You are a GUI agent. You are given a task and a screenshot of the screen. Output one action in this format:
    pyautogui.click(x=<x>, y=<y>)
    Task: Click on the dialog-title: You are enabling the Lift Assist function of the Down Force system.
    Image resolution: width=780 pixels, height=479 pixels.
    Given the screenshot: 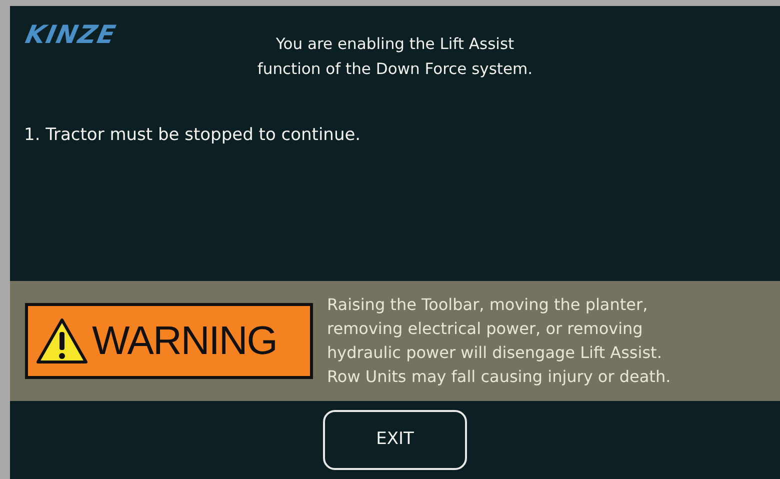 What is the action you would take?
    pyautogui.click(x=395, y=57)
    